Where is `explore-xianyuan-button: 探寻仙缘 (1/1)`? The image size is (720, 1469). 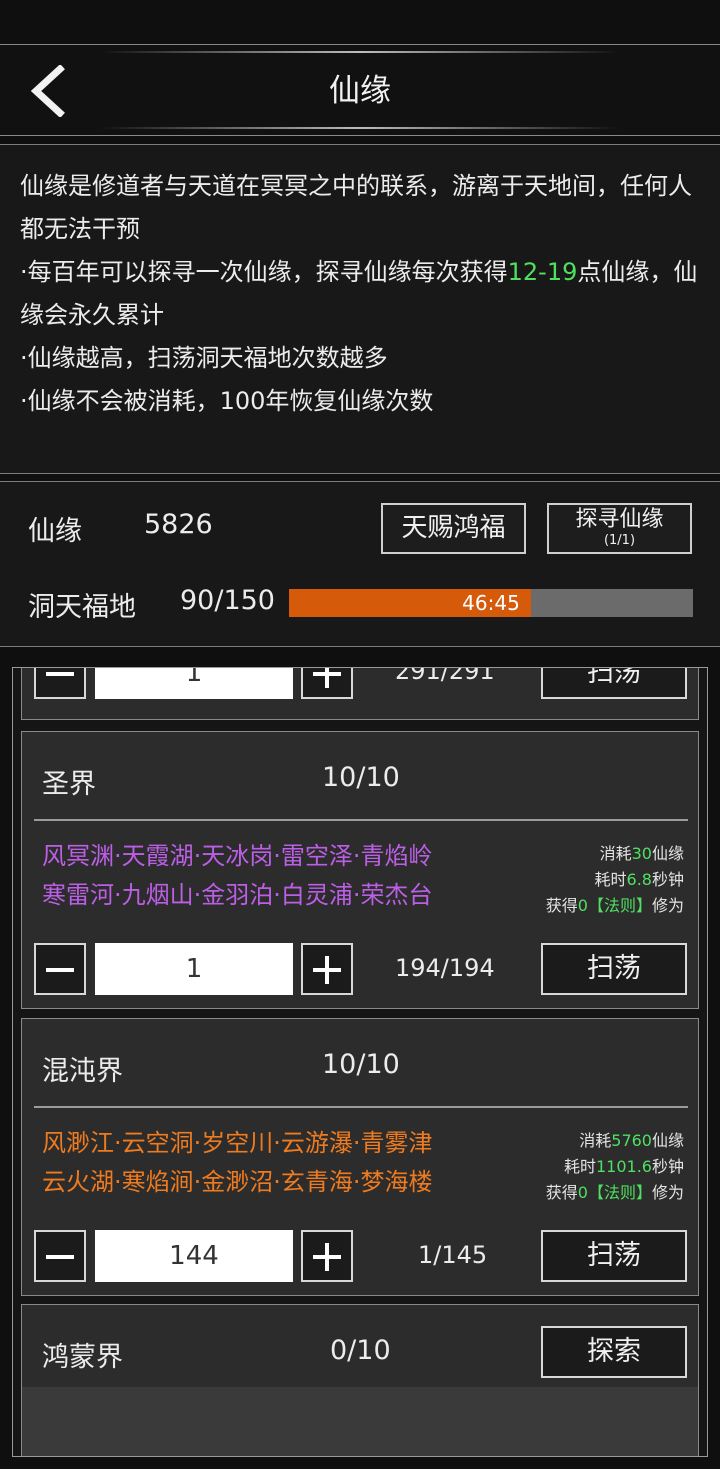 explore-xianyuan-button: 探寻仙缘 (1/1) is located at coordinates (619, 528).